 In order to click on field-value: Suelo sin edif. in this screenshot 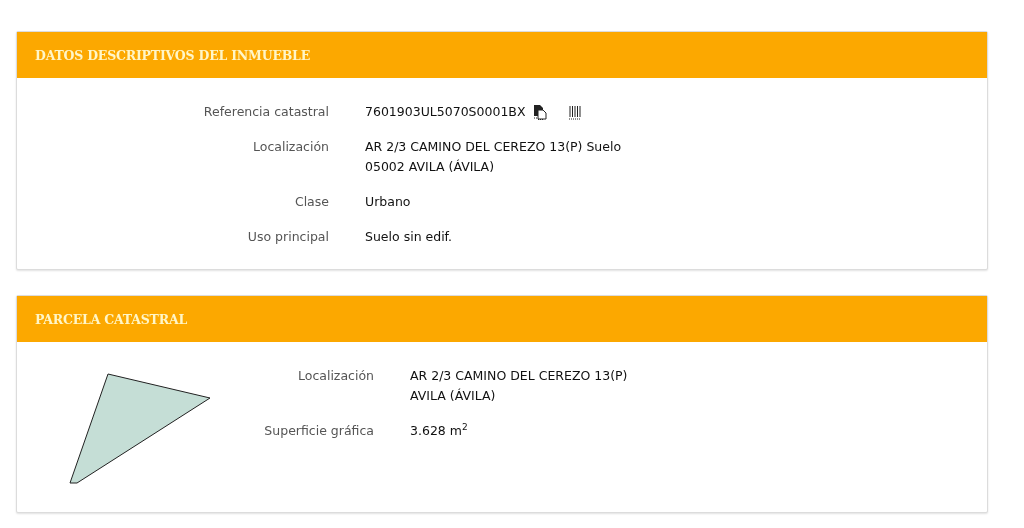, I will do `click(409, 237)`.